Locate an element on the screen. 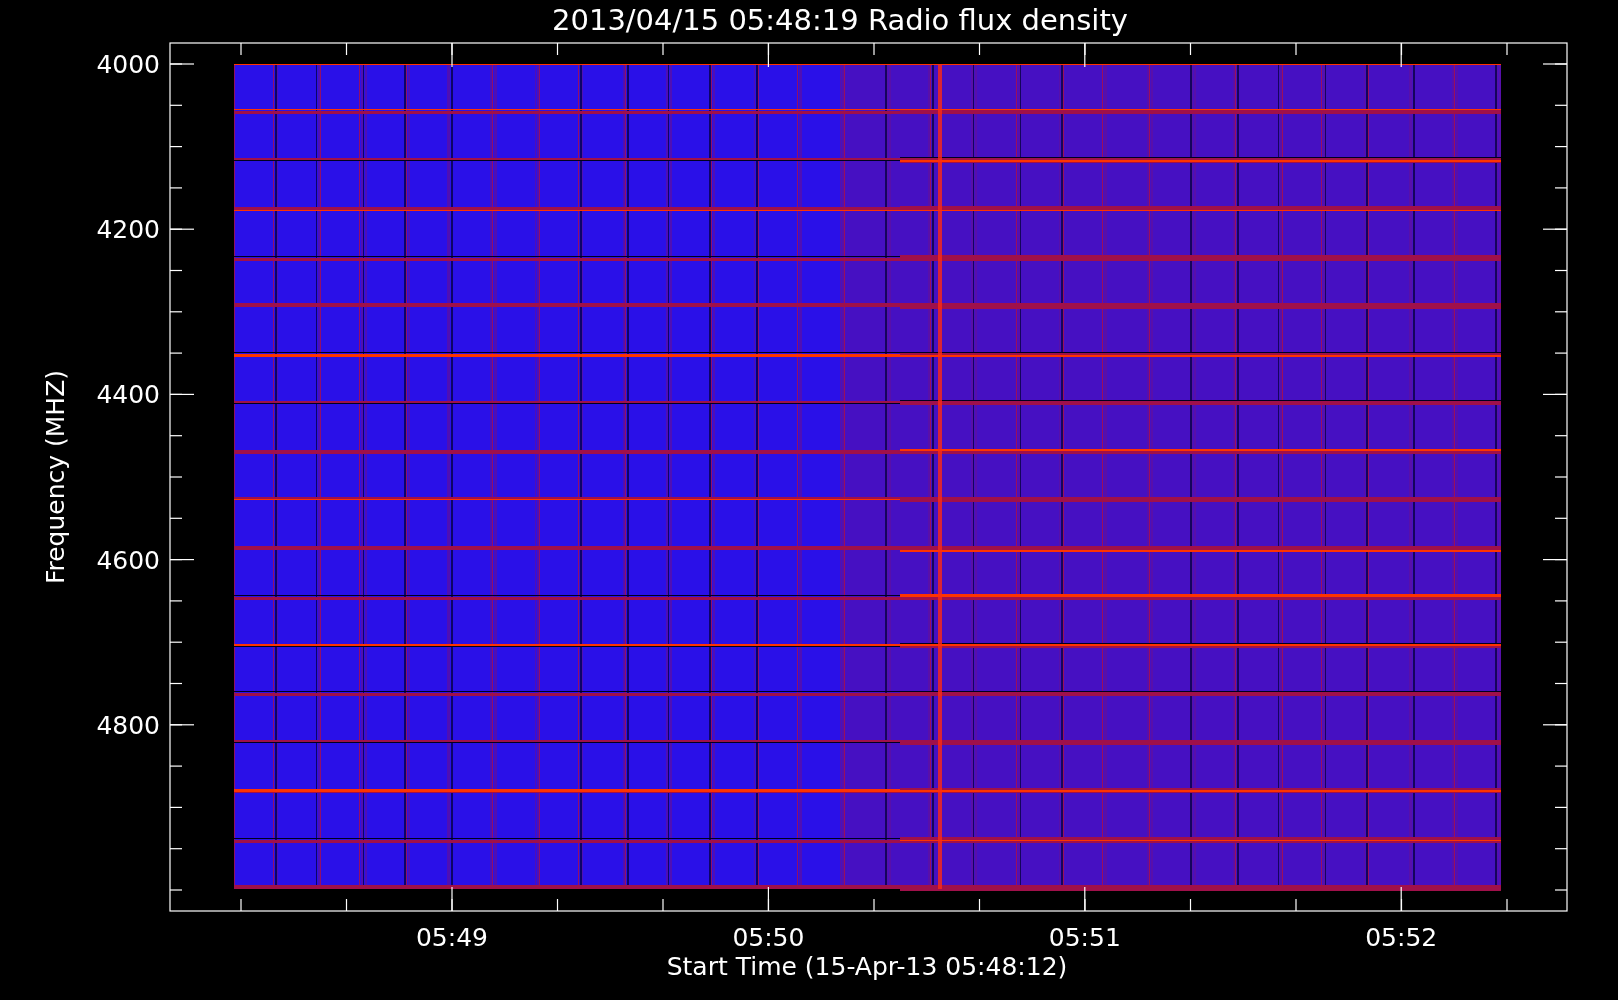  x-tick-label: 05:51 is located at coordinates (1084, 937).